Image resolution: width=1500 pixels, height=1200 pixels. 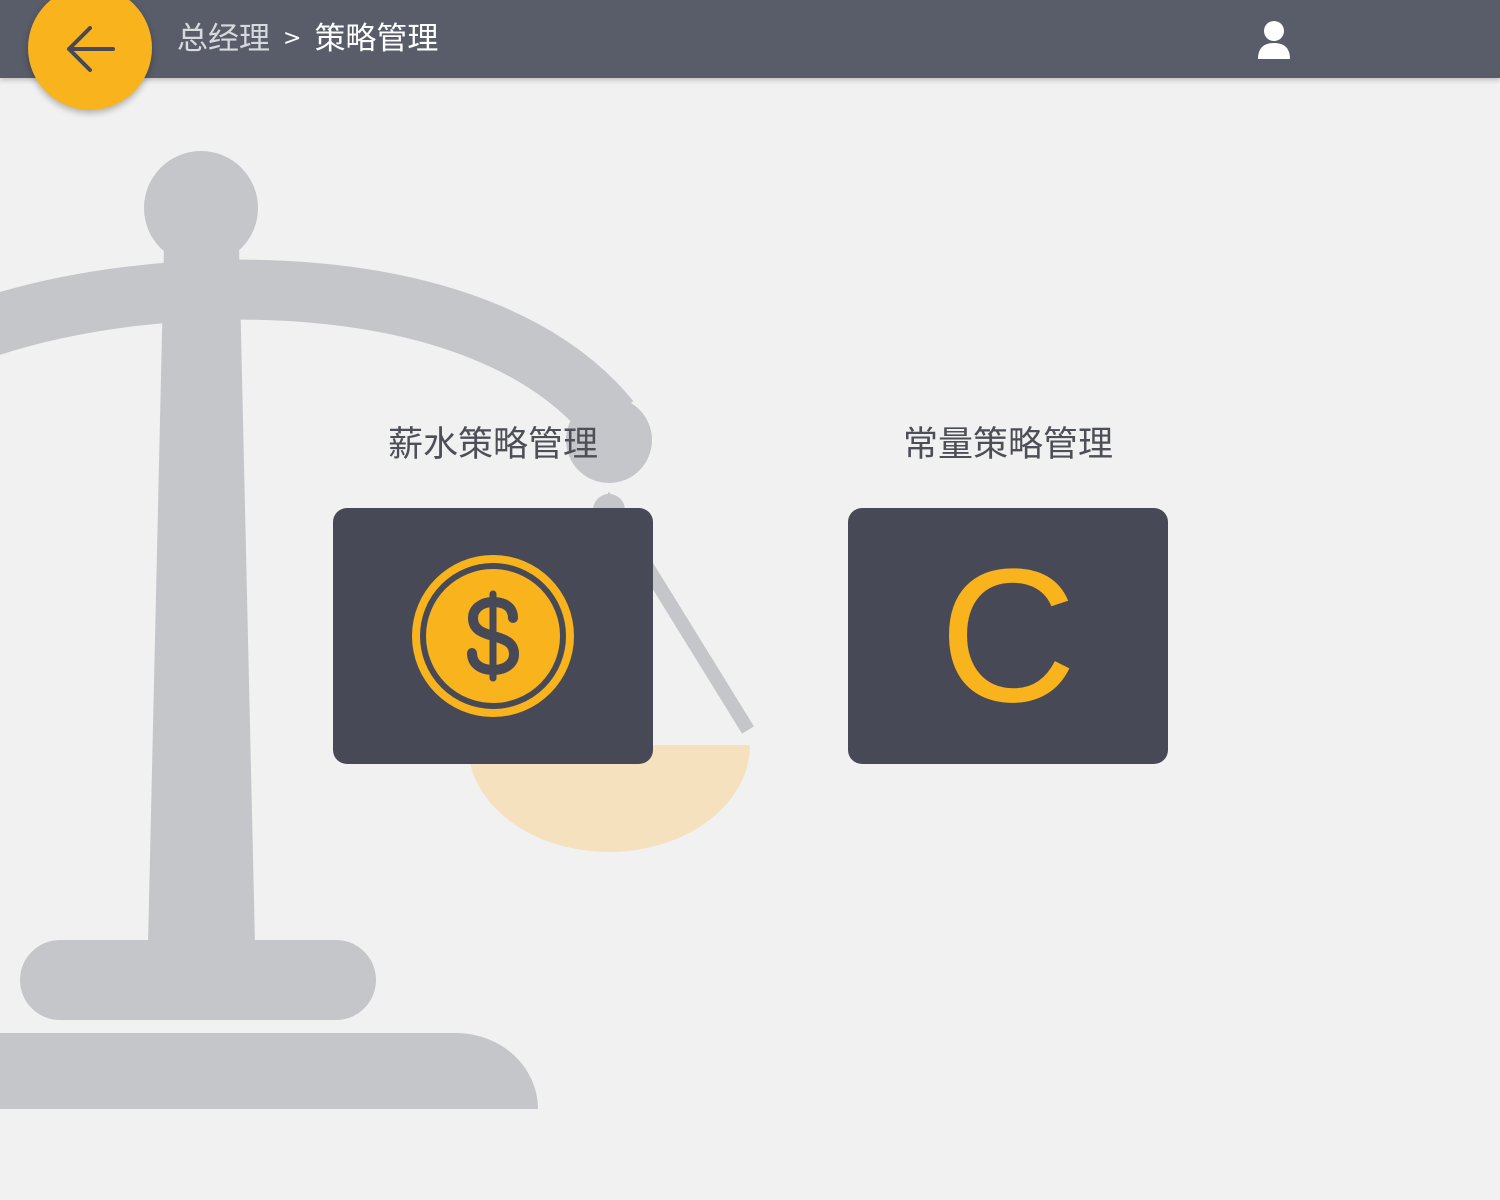 I want to click on salary-strategy-tile: 薪水策略管理, so click(x=493, y=595).